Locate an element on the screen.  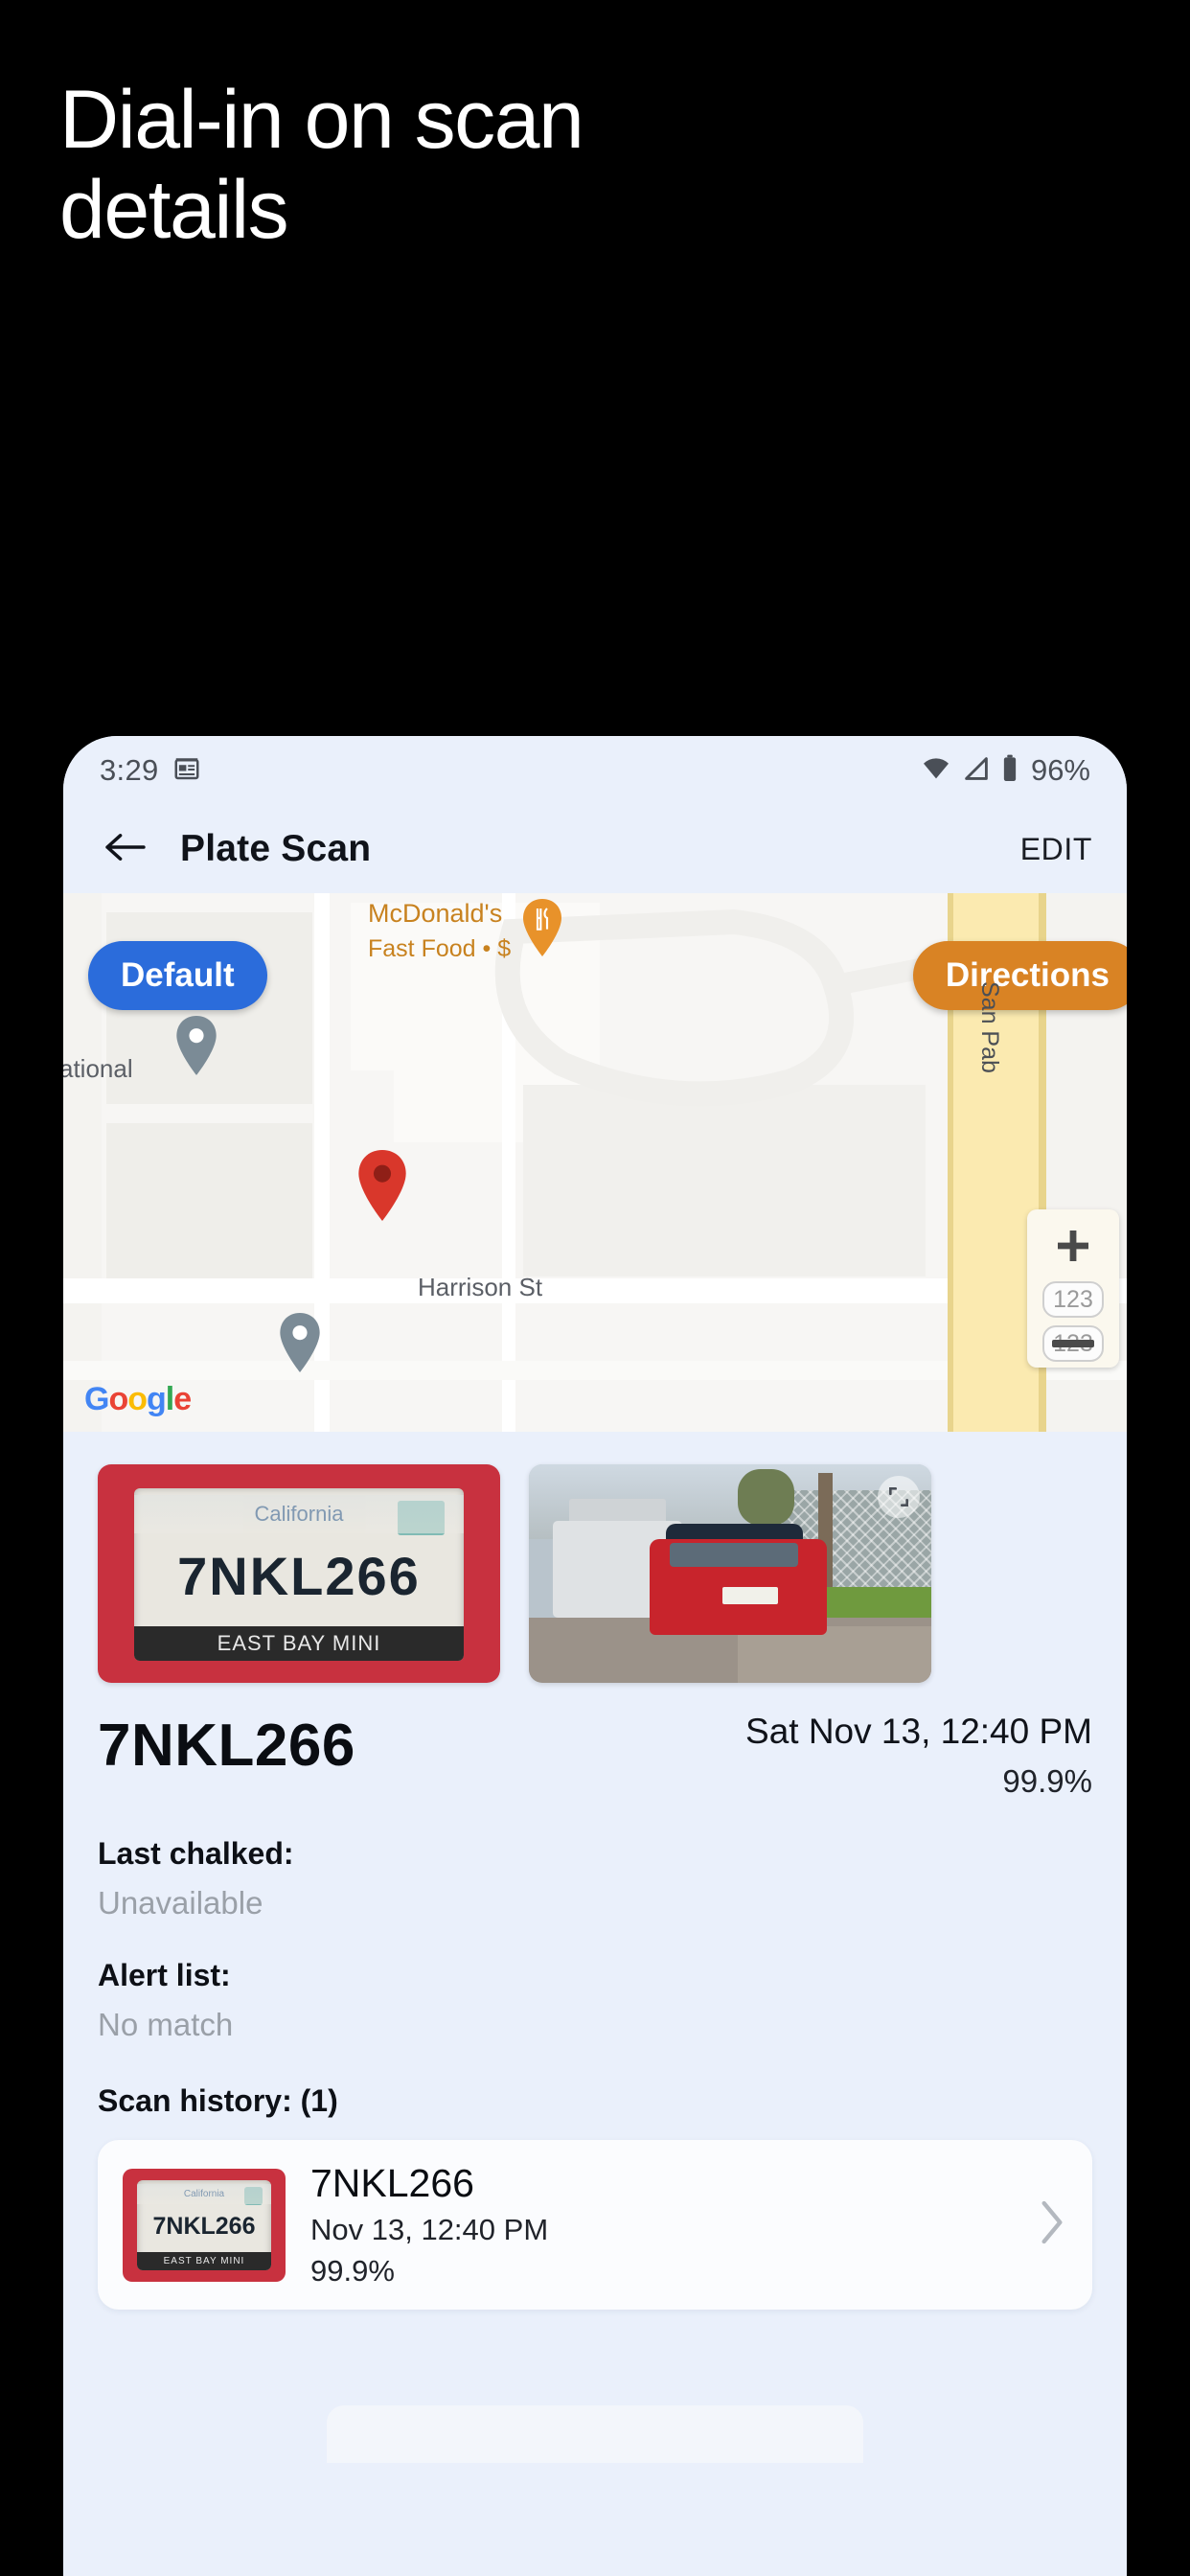
history-plate-number: 7NKL266 is located at coordinates (392, 2183).